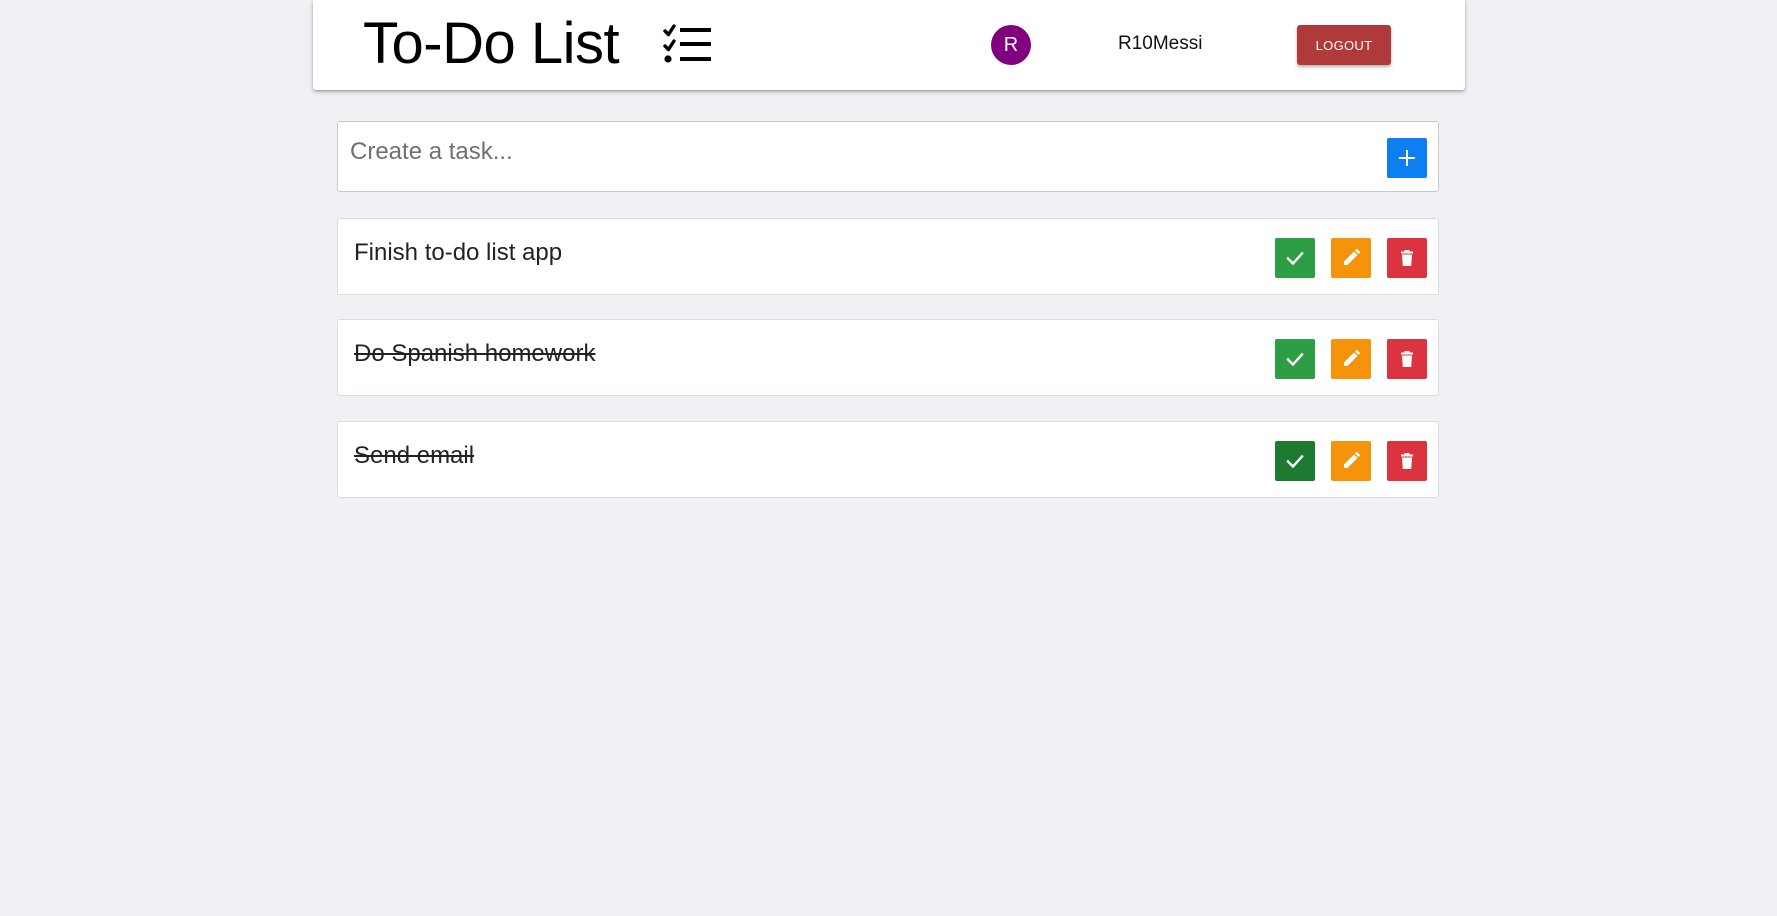 The image size is (1777, 916). I want to click on task-text: Finish to-do list app, so click(458, 252).